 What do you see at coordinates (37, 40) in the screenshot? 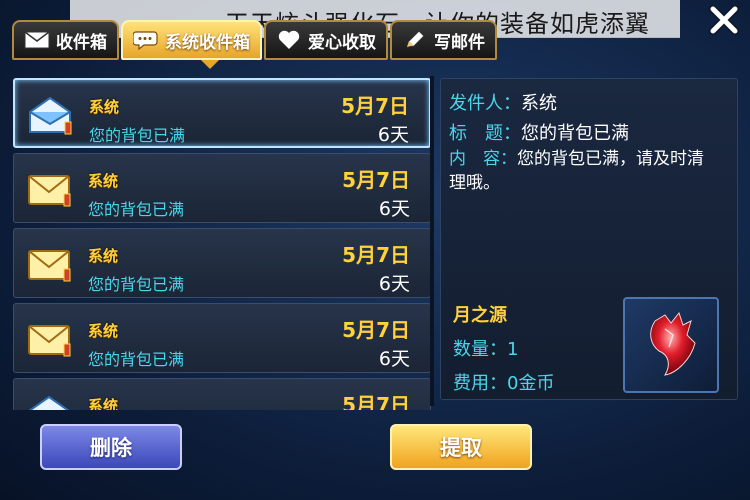
I see `envelope-icon` at bounding box center [37, 40].